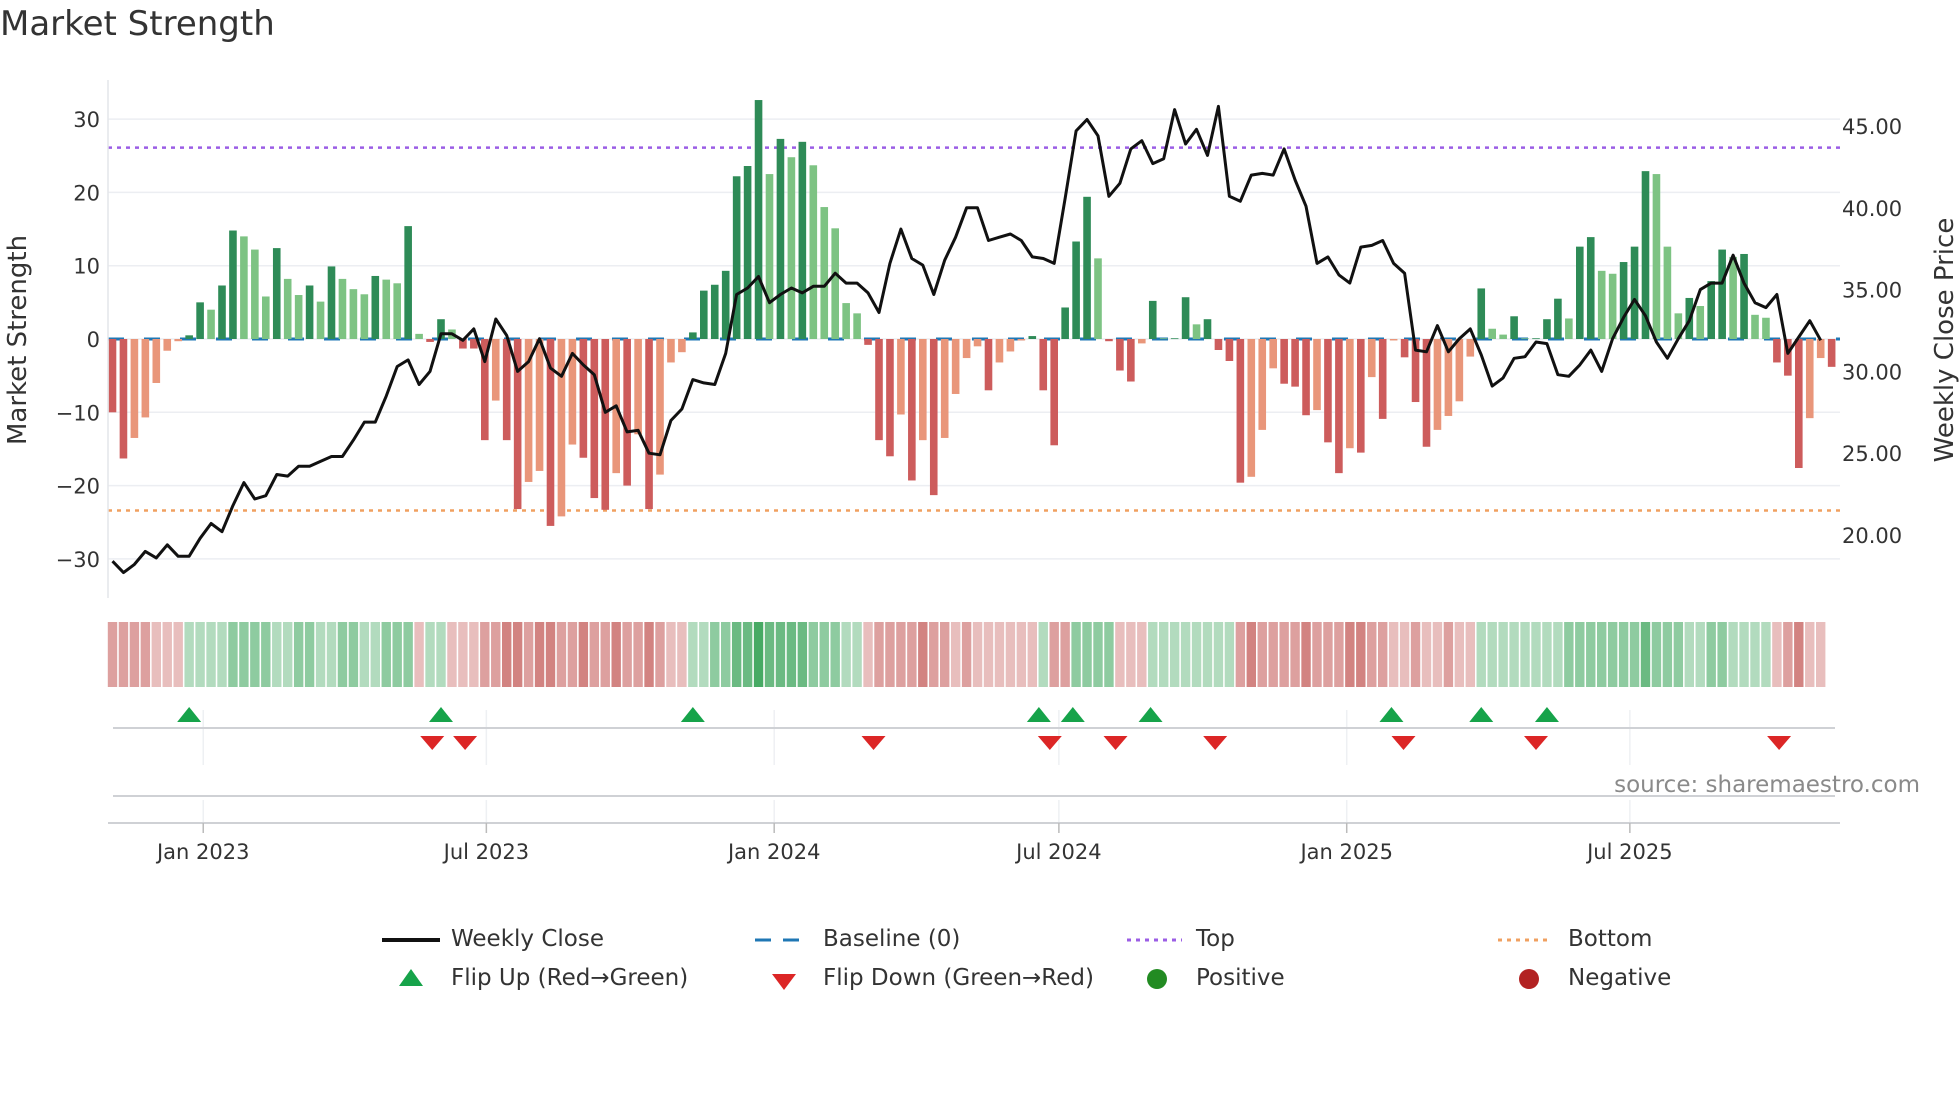 The width and height of the screenshot is (1960, 1102). What do you see at coordinates (1628, 852) in the screenshot?
I see `x-tick-label: Jul 2025` at bounding box center [1628, 852].